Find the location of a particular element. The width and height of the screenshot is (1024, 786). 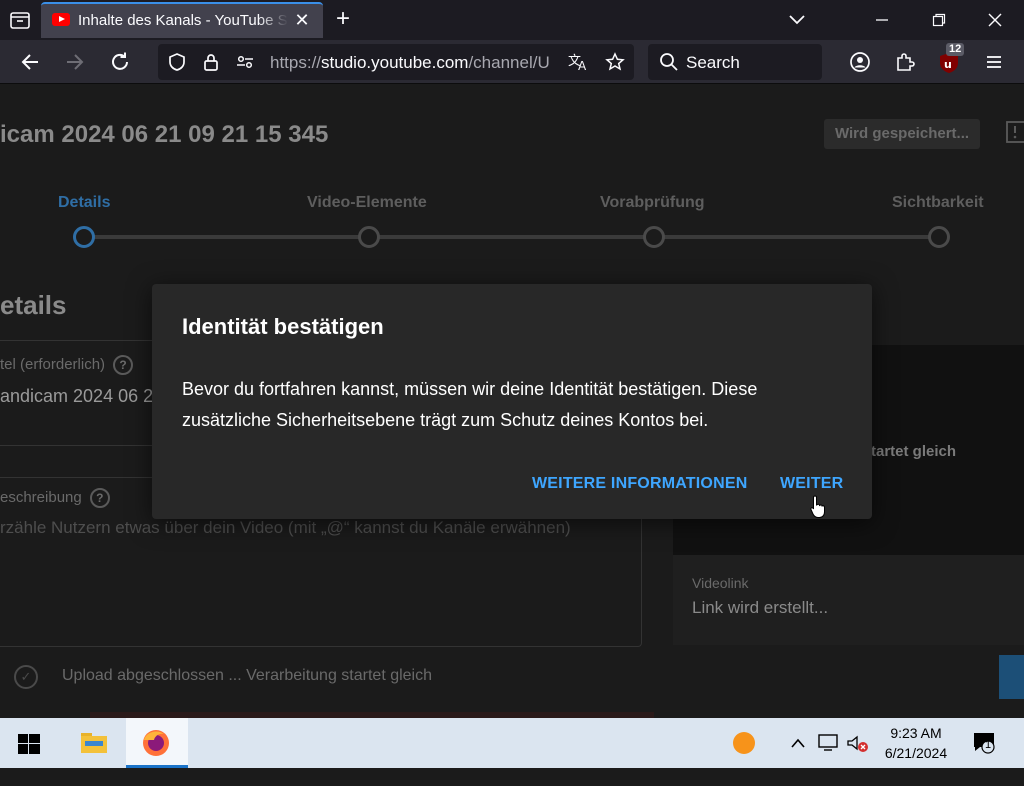

permissions-icon is located at coordinates (245, 62).